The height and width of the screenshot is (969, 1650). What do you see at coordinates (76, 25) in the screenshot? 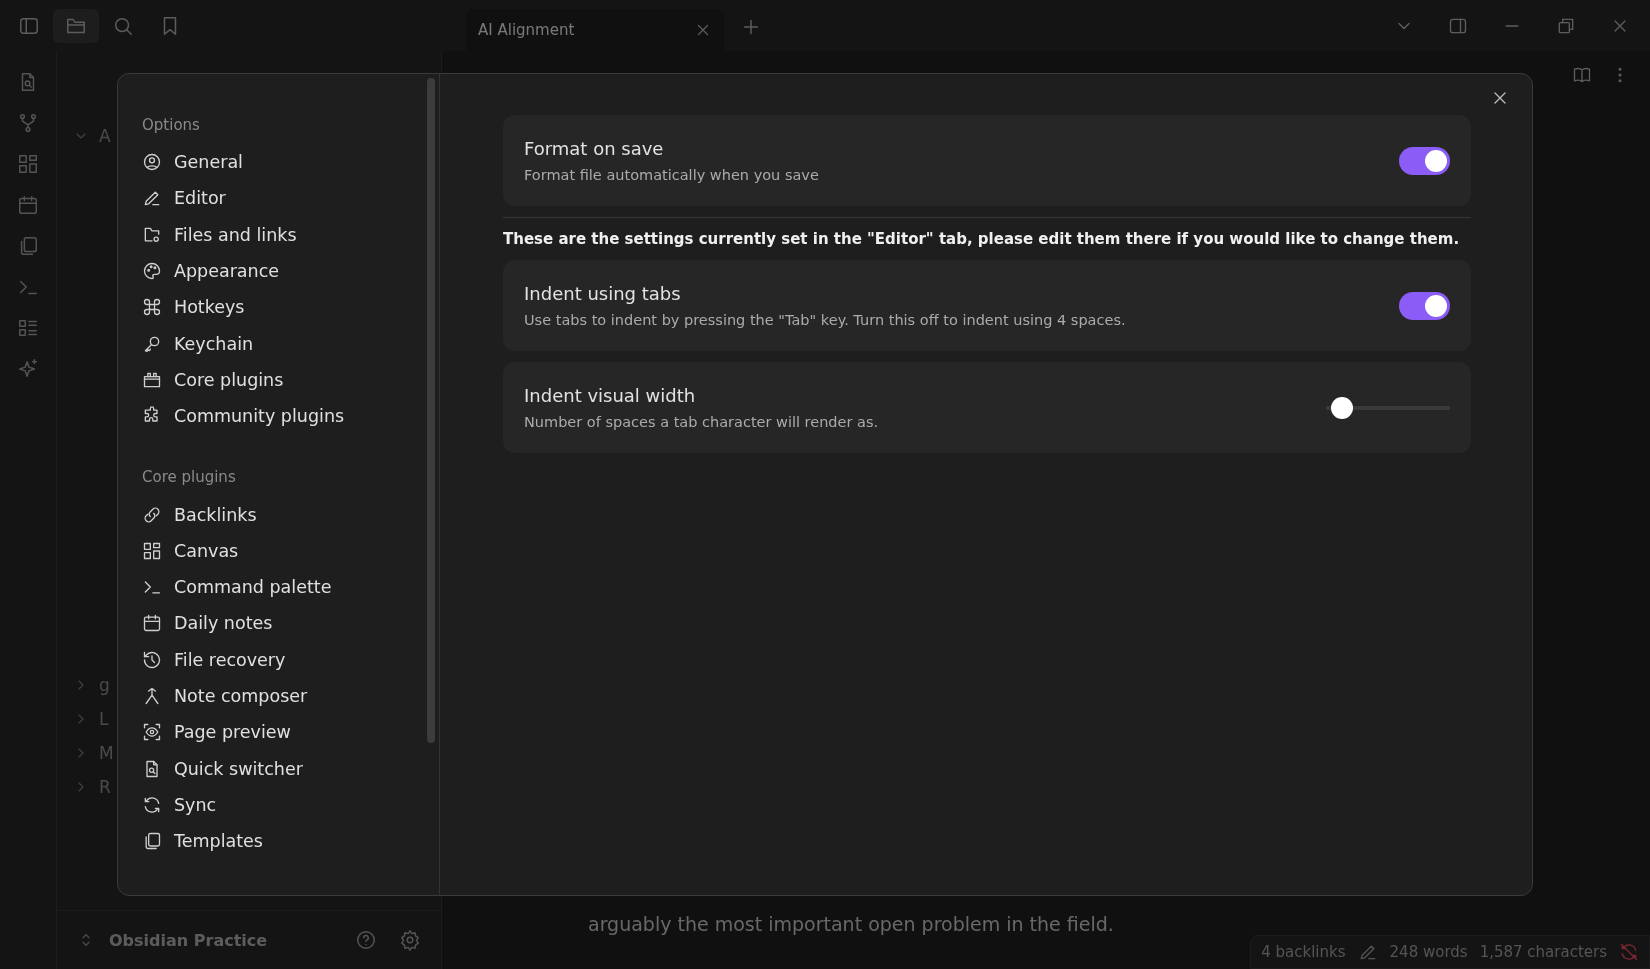
I see `folder-icon` at bounding box center [76, 25].